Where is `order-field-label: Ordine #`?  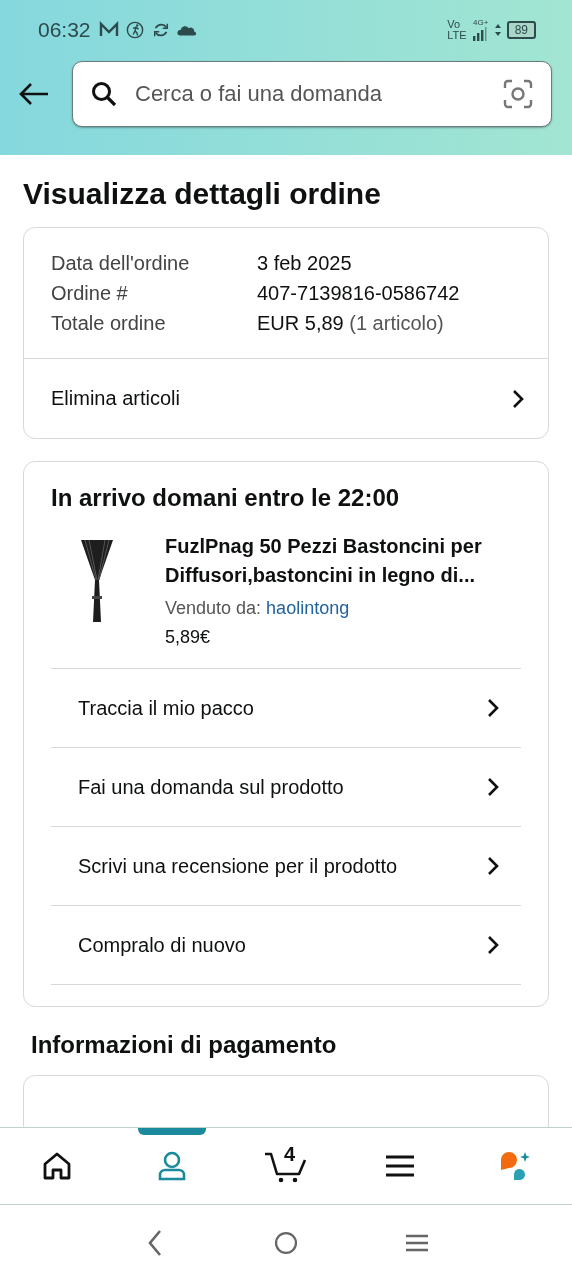 order-field-label: Ordine # is located at coordinates (90, 293).